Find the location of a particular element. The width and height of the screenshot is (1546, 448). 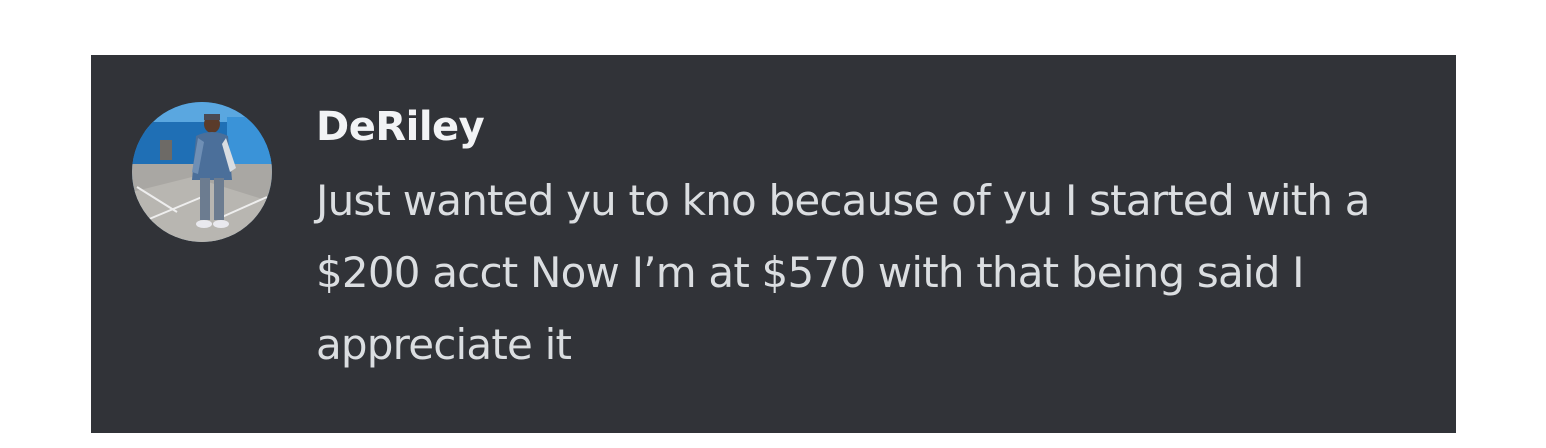

user-avatar is located at coordinates (202, 172).